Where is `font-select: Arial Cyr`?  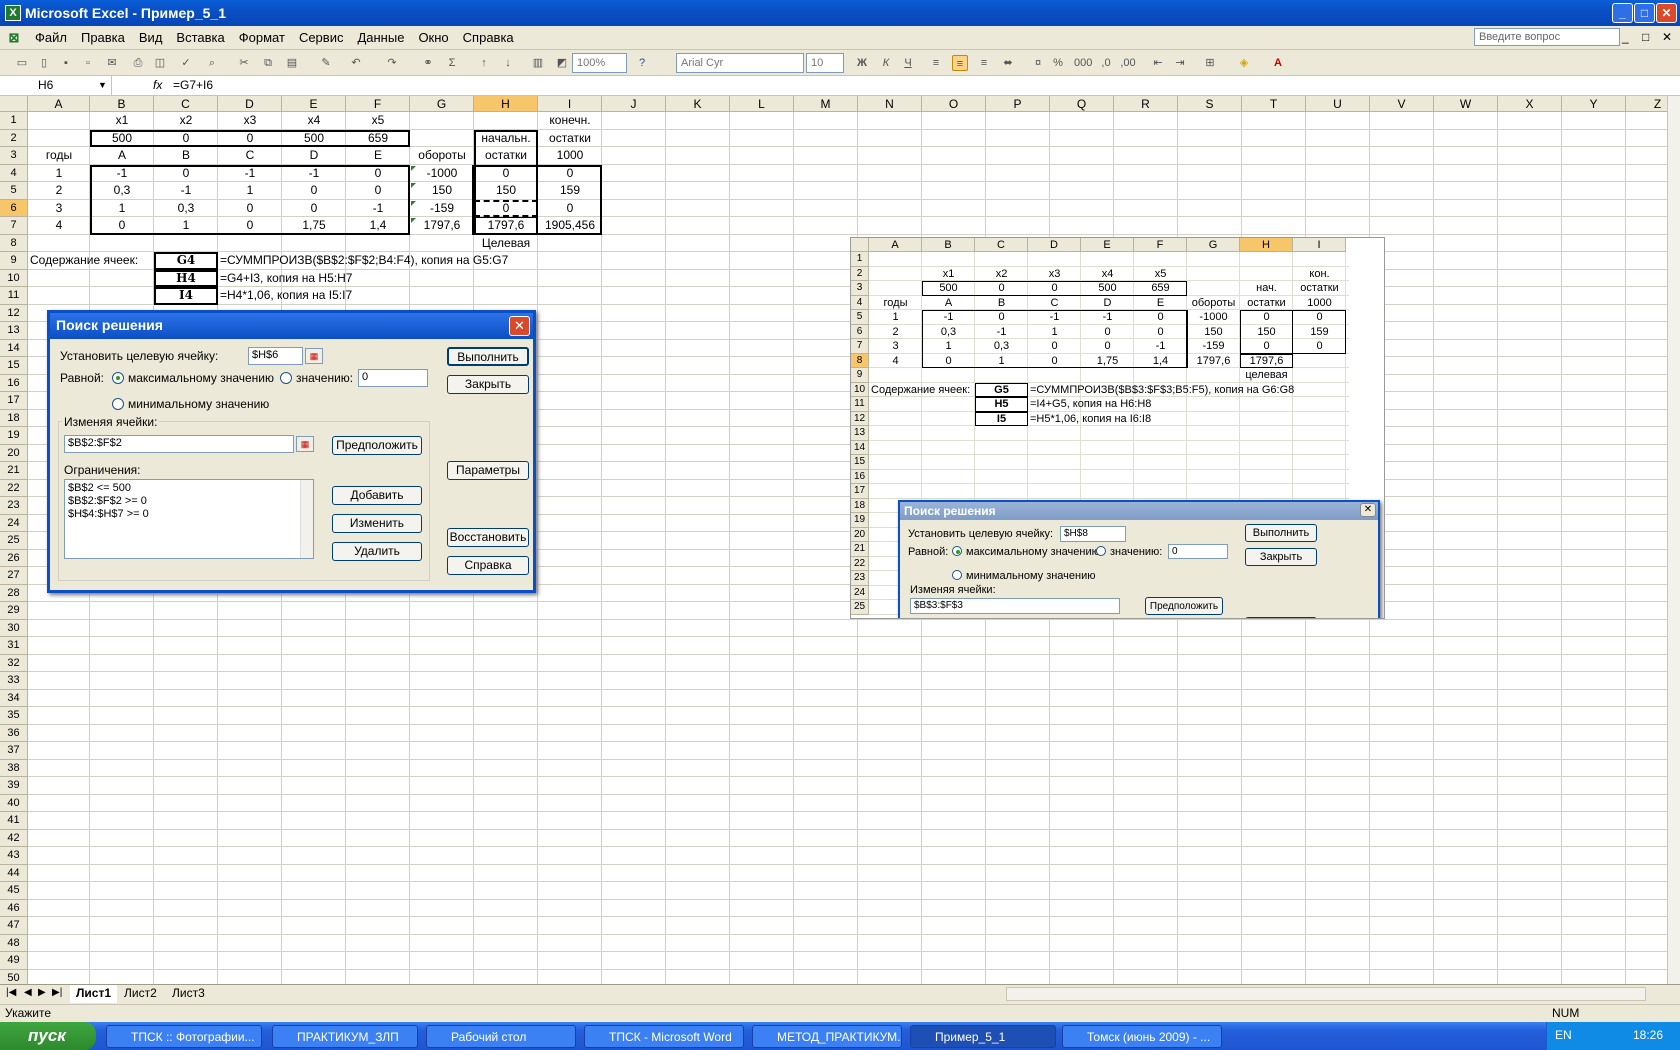
font-select: Arial Cyr is located at coordinates (740, 63).